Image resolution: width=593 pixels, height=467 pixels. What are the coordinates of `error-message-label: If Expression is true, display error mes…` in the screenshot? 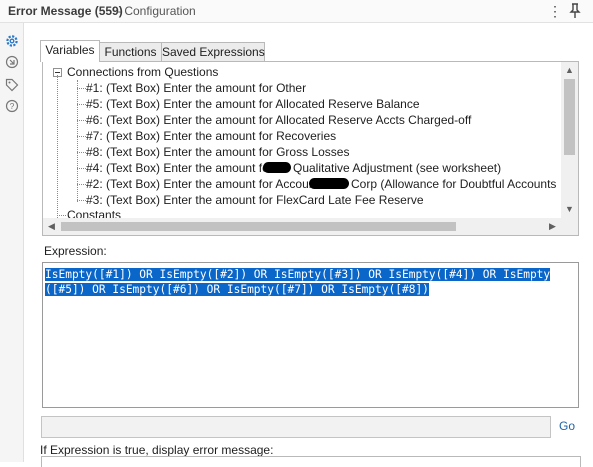 It's located at (157, 450).